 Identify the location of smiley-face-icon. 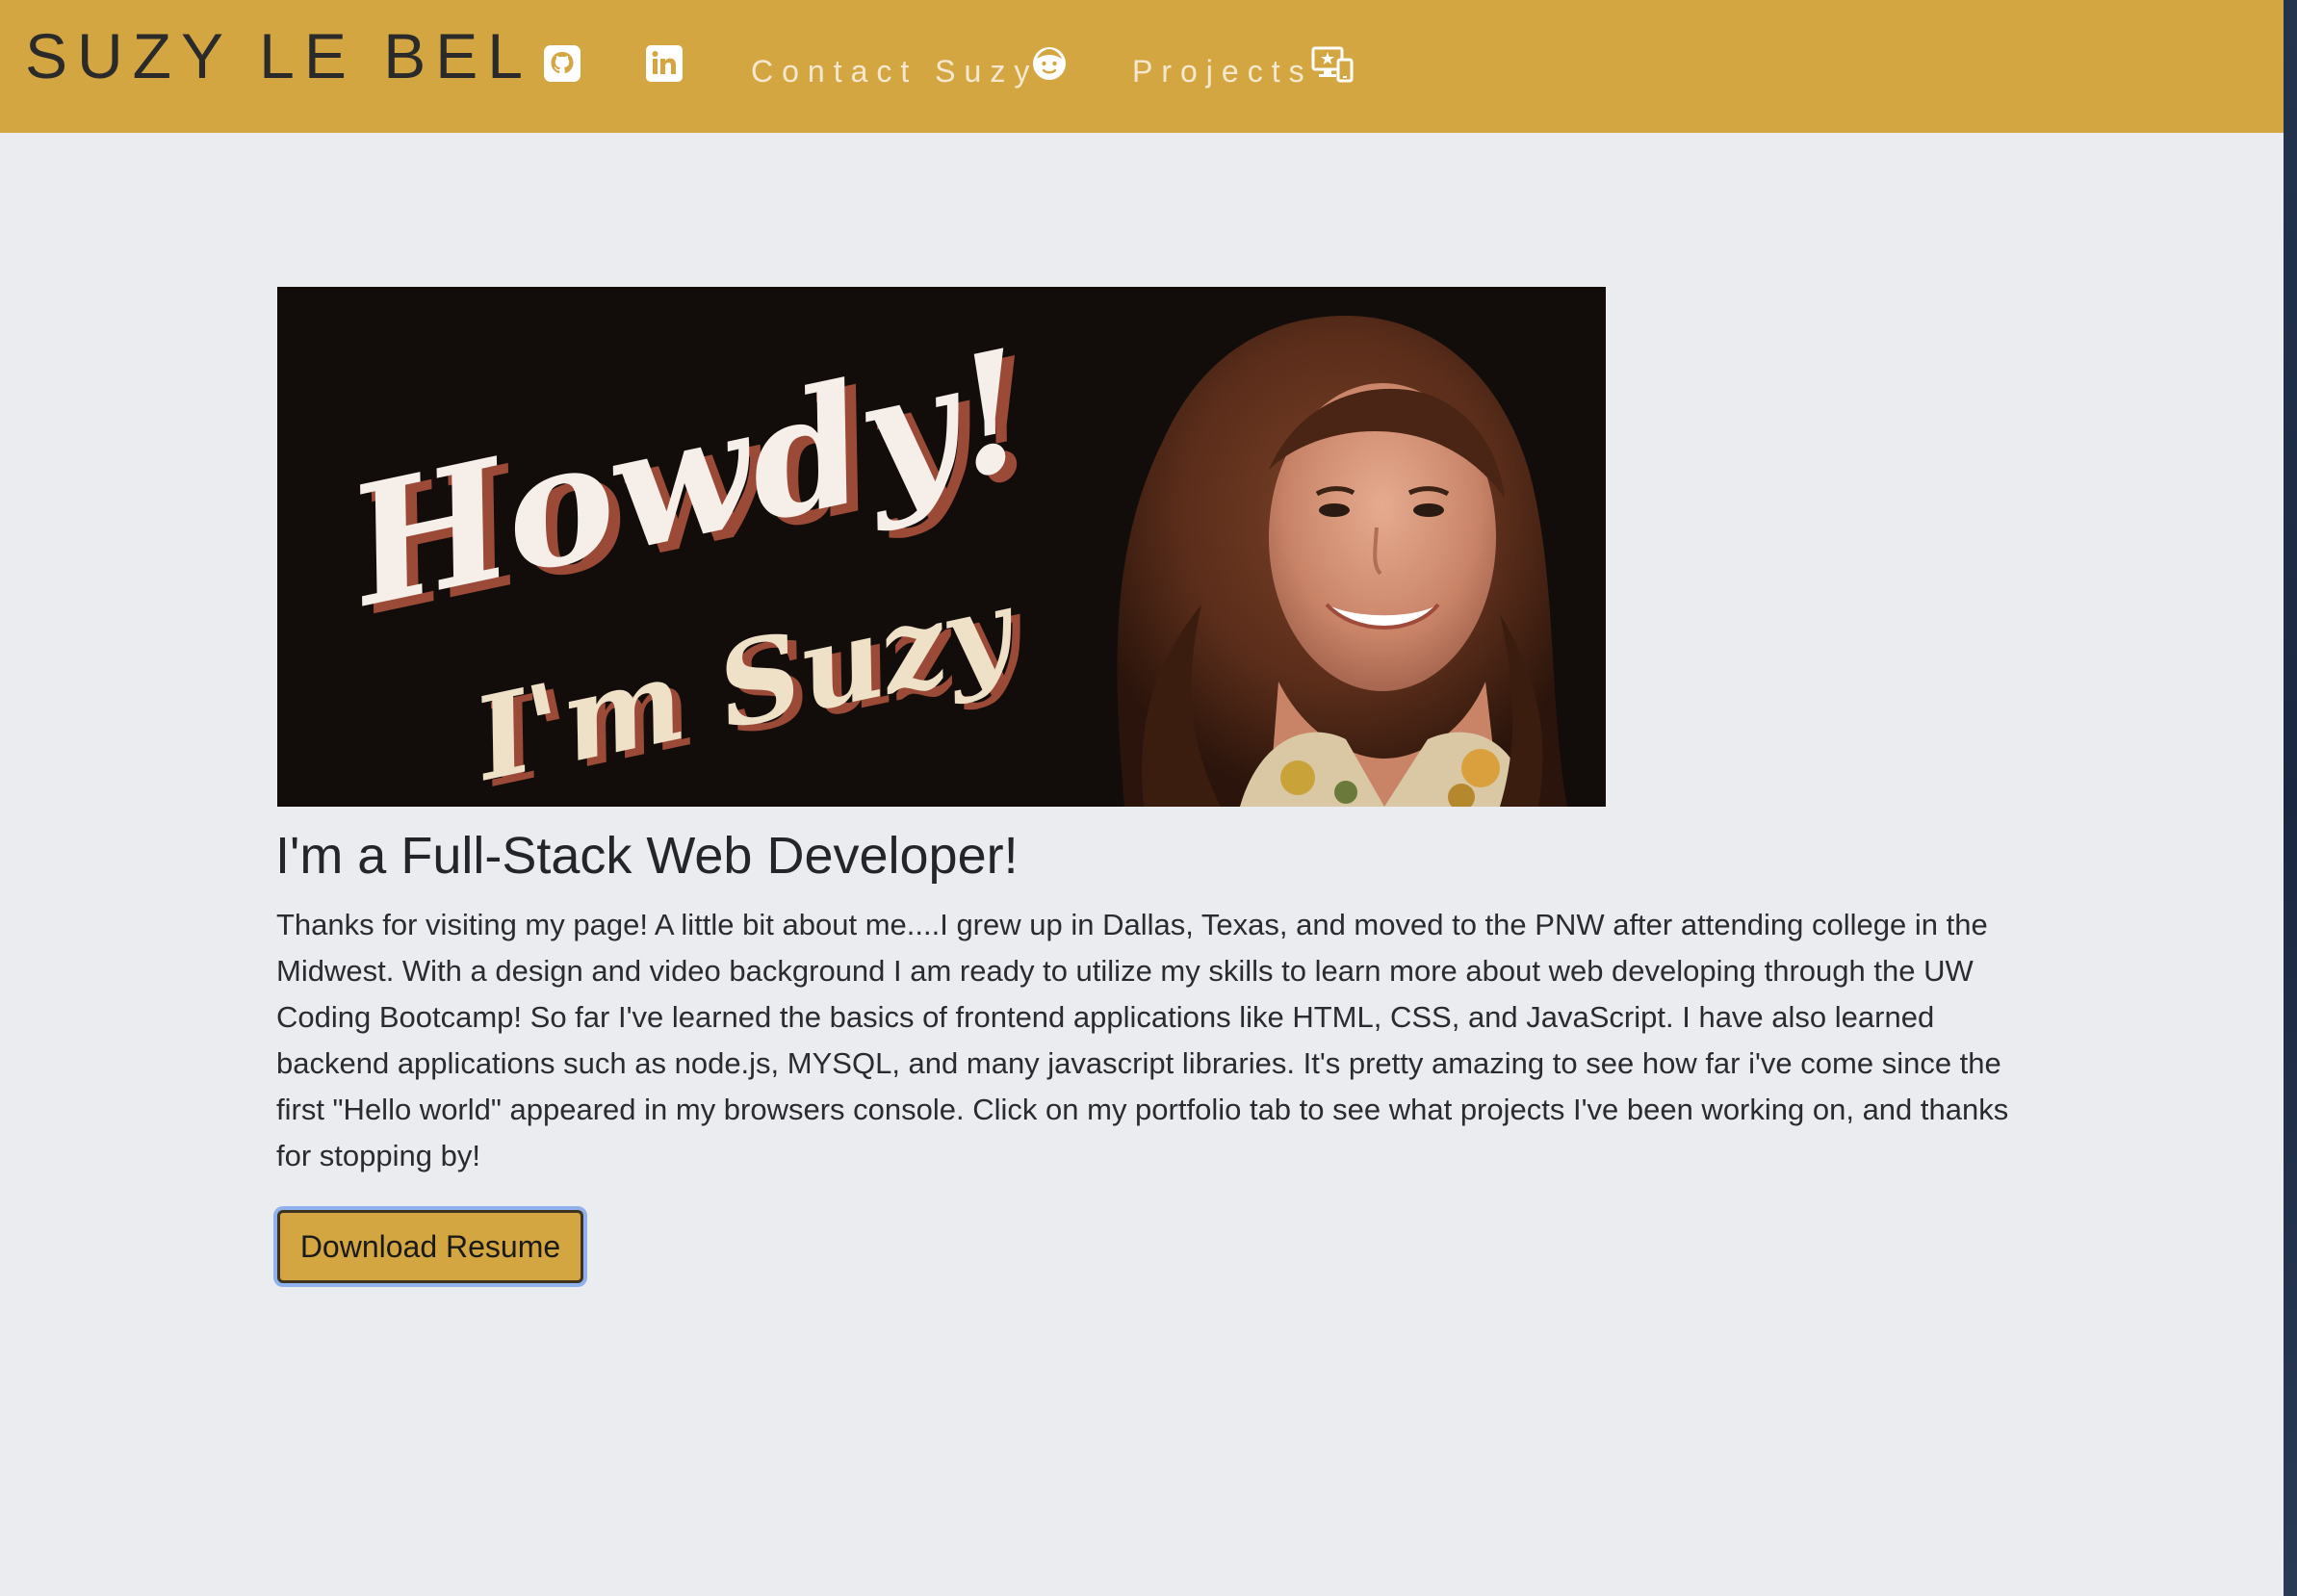
(1050, 63).